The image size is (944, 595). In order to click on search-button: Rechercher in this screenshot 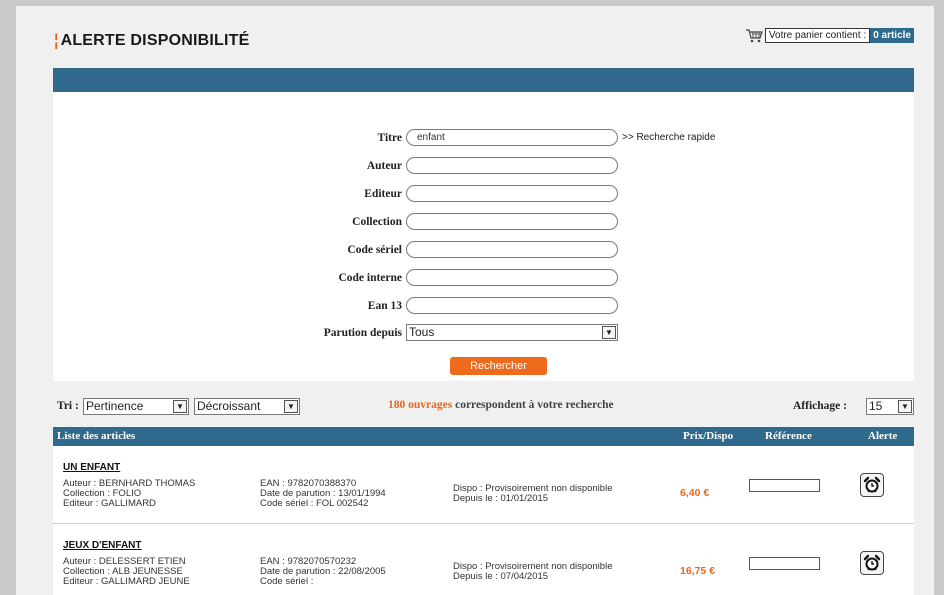, I will do `click(498, 366)`.